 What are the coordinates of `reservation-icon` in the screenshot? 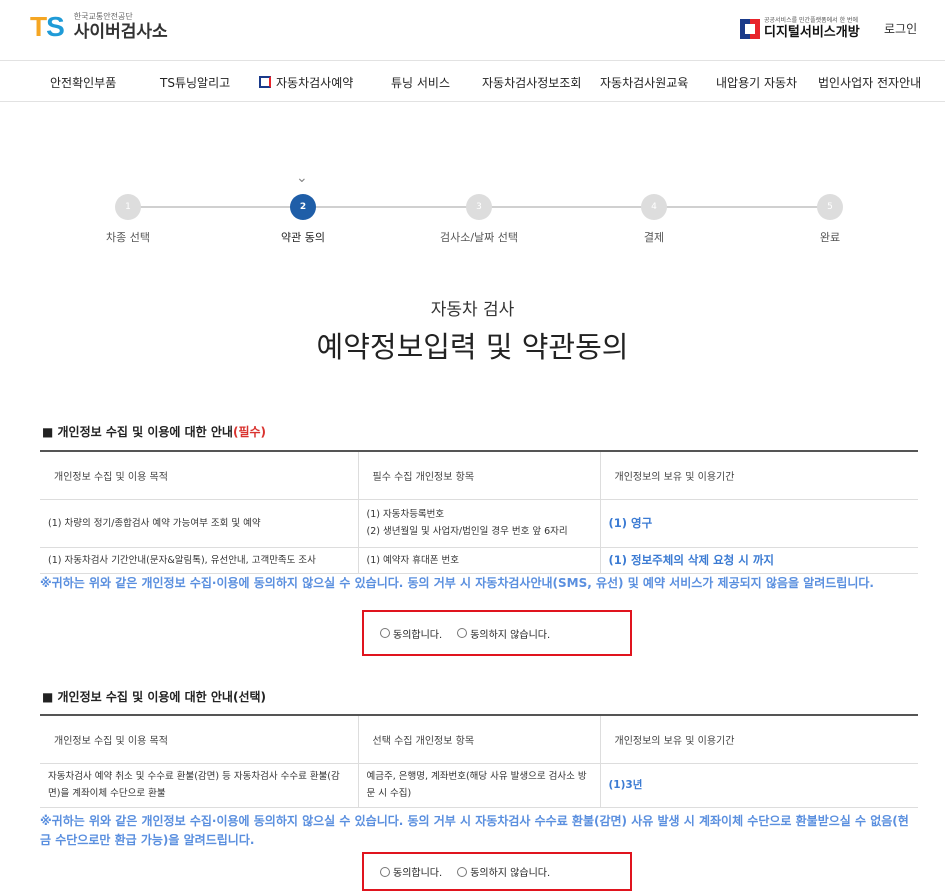 It's located at (265, 82).